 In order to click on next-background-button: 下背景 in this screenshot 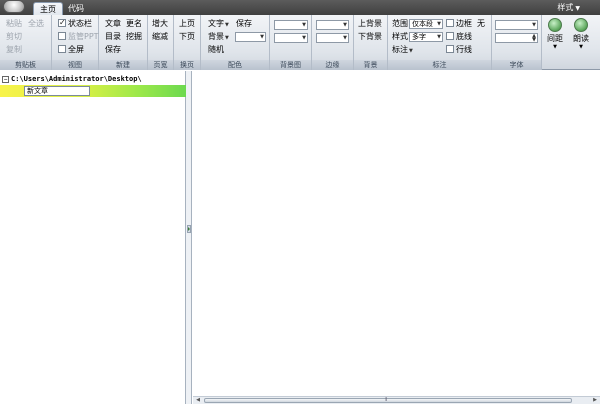, I will do `click(370, 36)`.